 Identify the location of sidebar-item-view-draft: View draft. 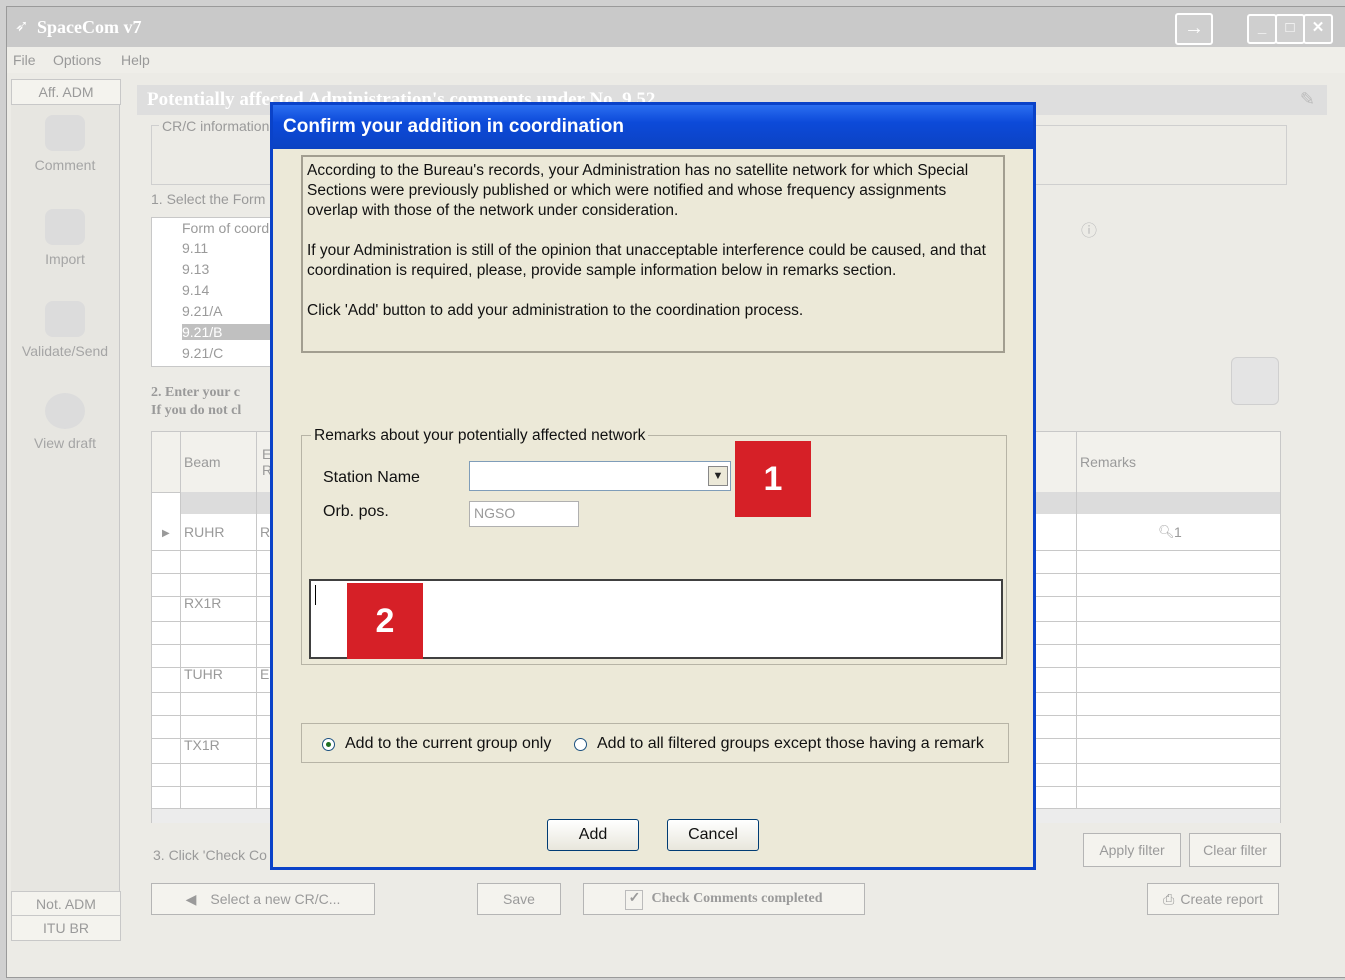
(65, 422).